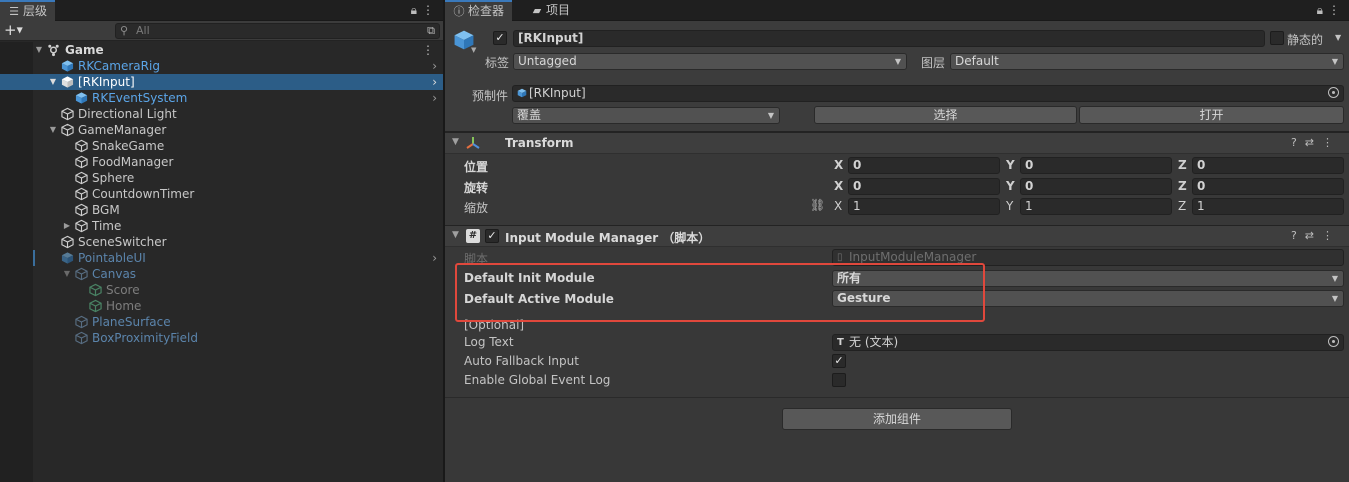 This screenshot has height=482, width=1349. I want to click on create-button: +▼, so click(13, 30).